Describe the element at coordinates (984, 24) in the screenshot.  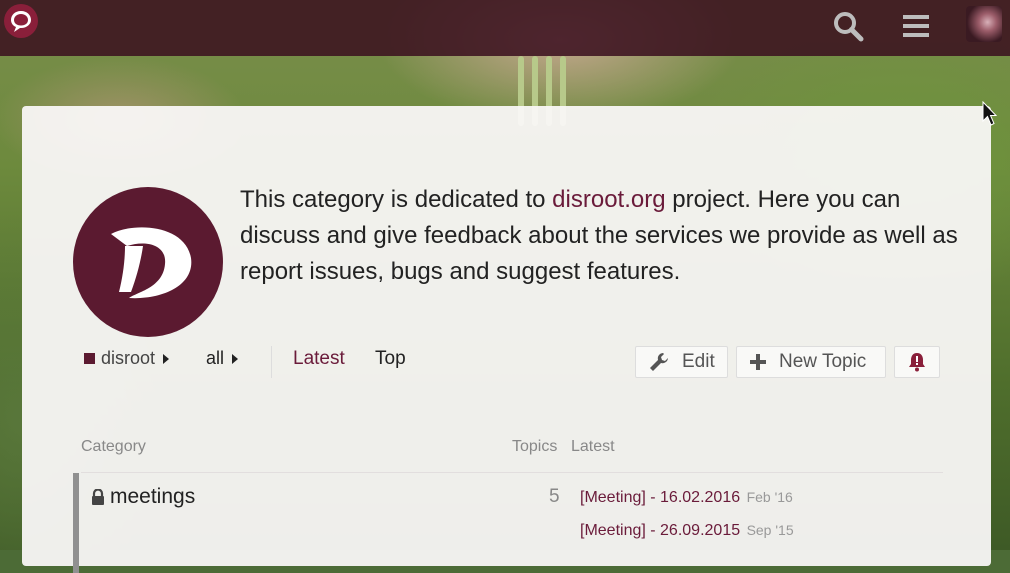
I see `user-avatar` at that location.